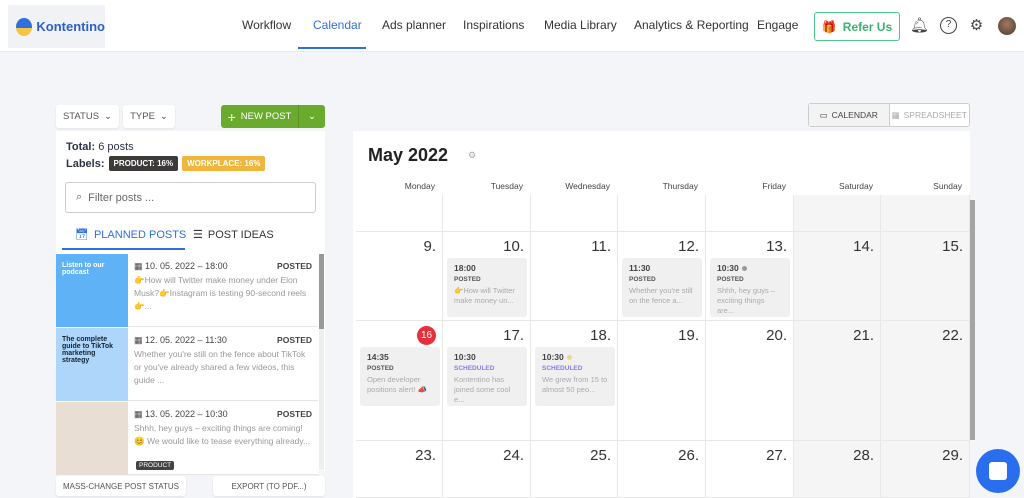 Image resolution: width=1024 pixels, height=498 pixels. What do you see at coordinates (952, 335) in the screenshot?
I see `day-number: 22.` at bounding box center [952, 335].